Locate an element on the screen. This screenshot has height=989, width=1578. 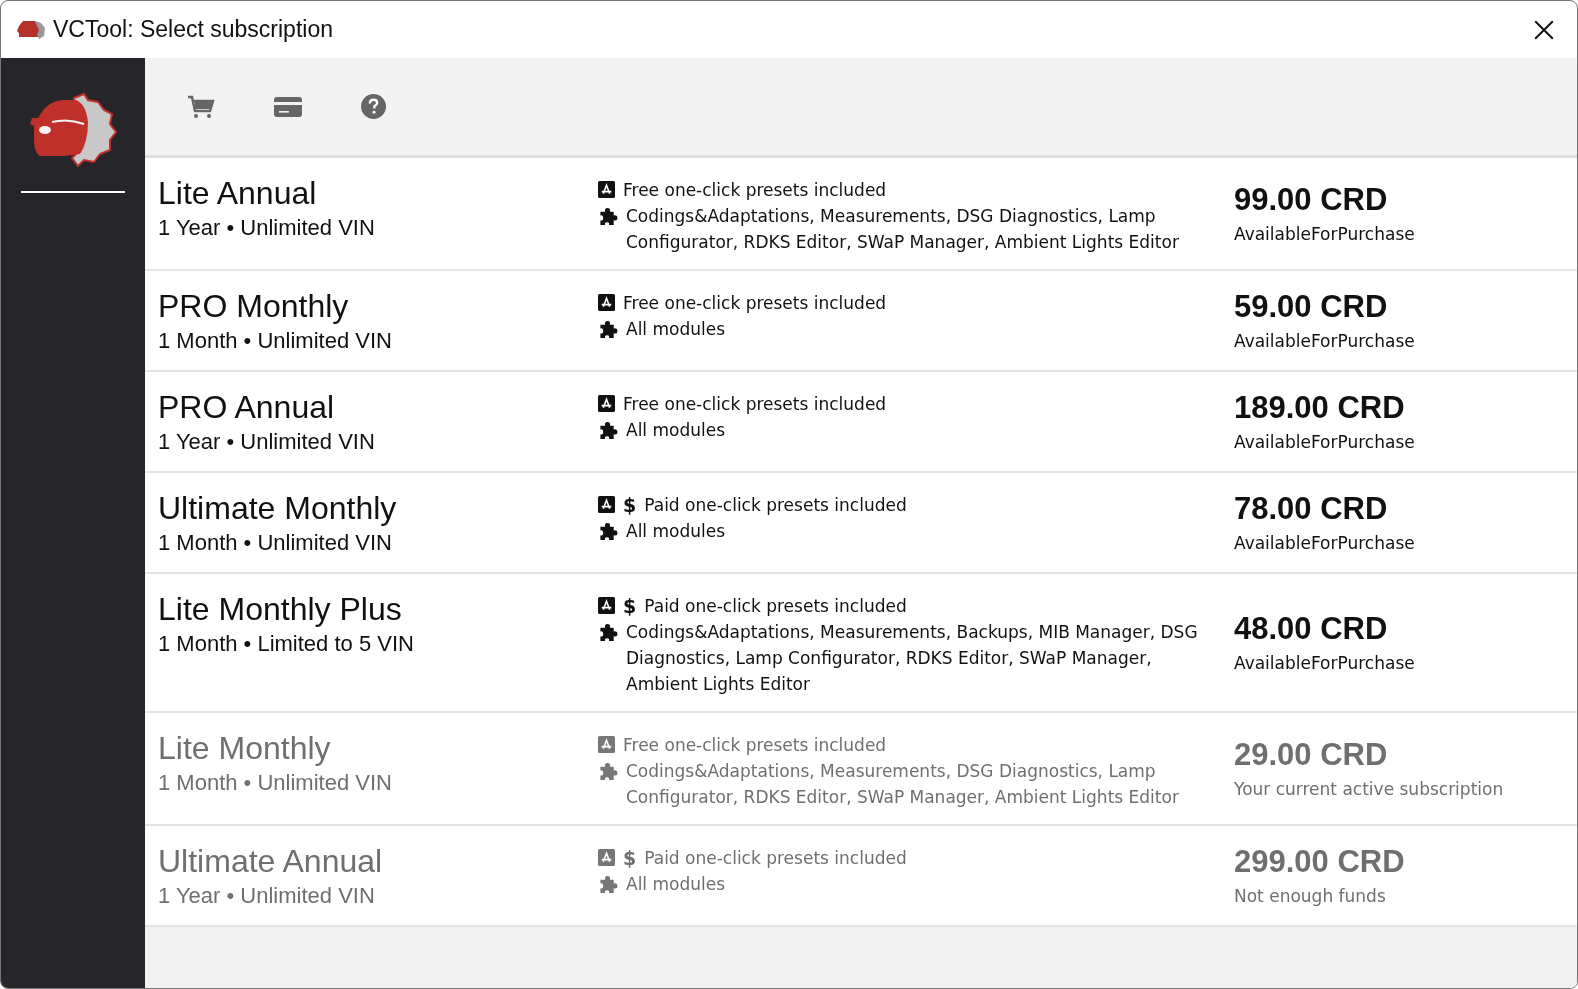
price: 59.00 CRD is located at coordinates (1311, 307).